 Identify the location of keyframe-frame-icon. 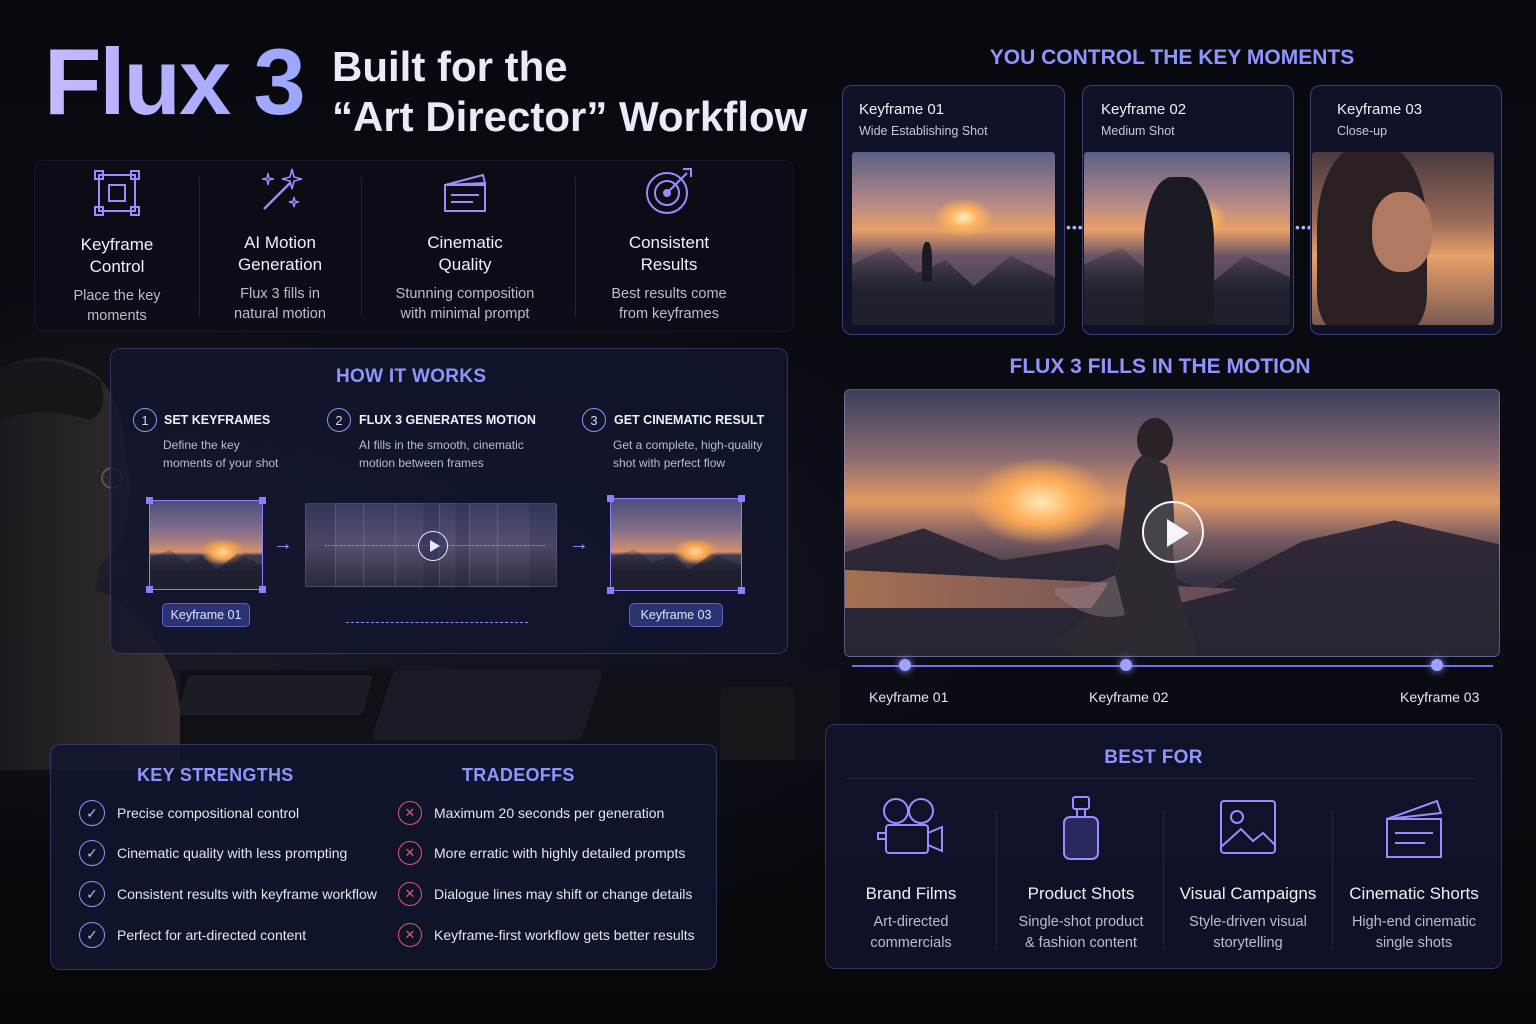
(117, 193).